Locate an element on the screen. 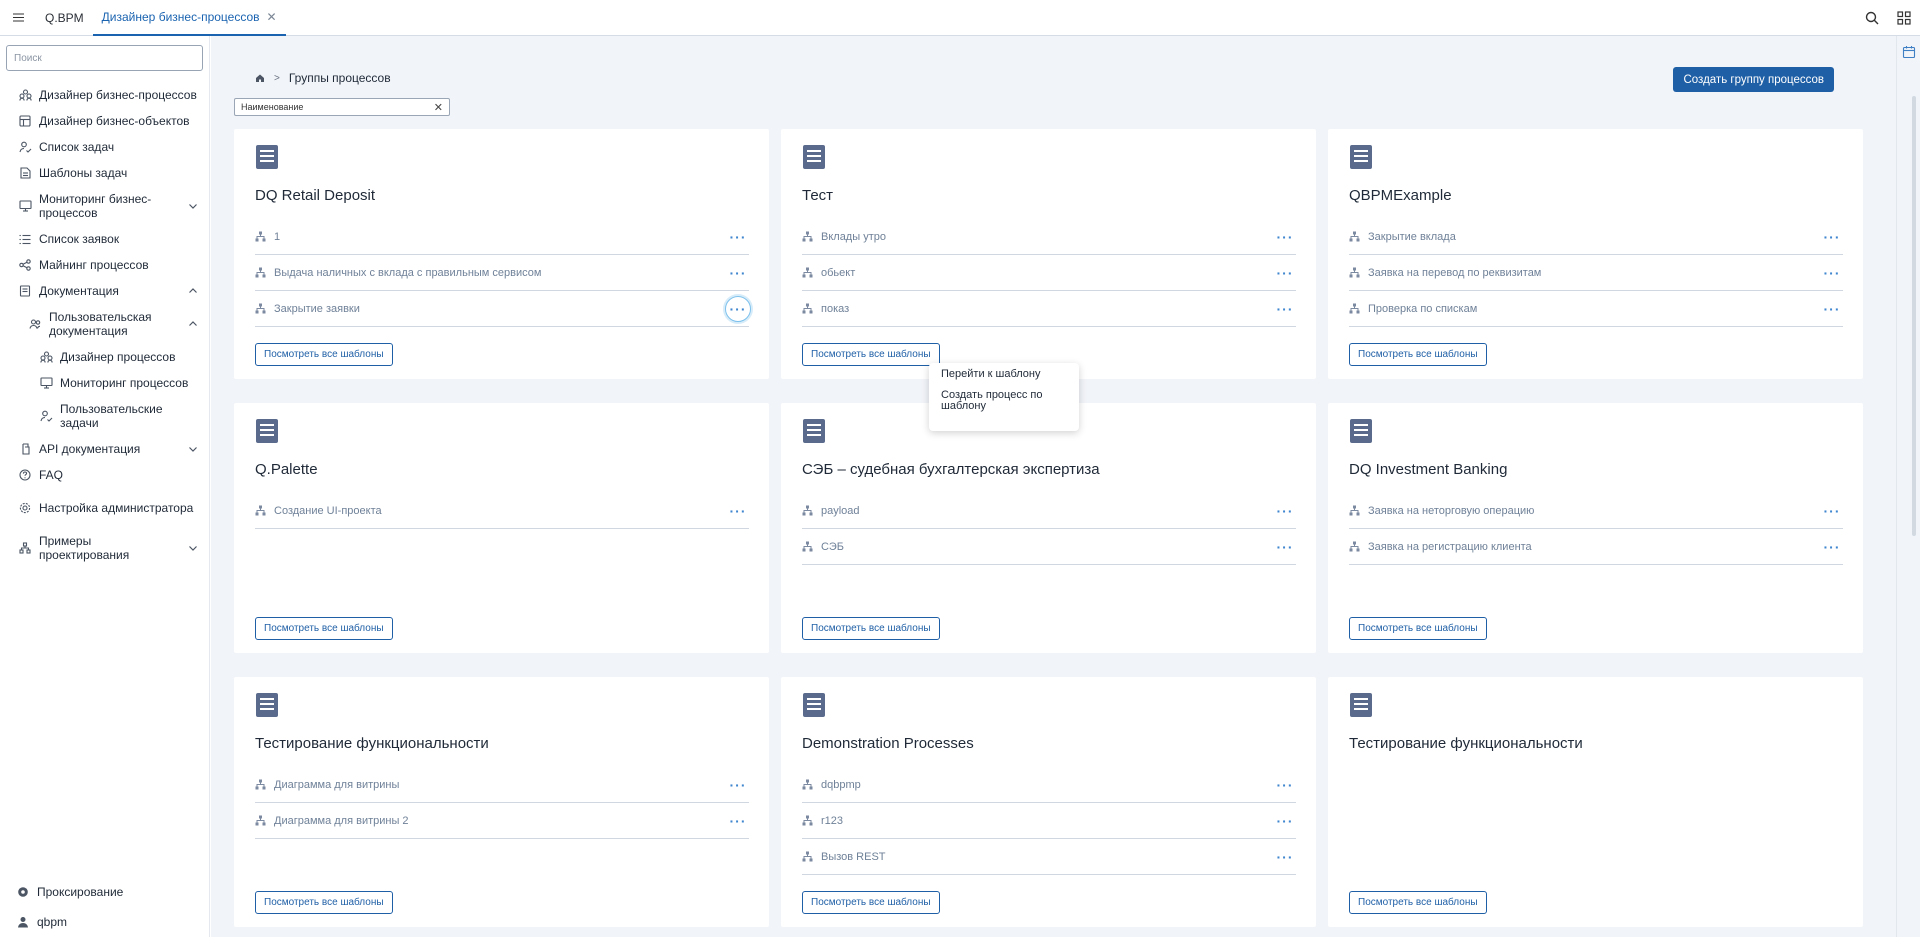 Image resolution: width=1920 pixels, height=937 pixels. template-row: Диаграмма для витрины 2 ··· is located at coordinates (502, 821).